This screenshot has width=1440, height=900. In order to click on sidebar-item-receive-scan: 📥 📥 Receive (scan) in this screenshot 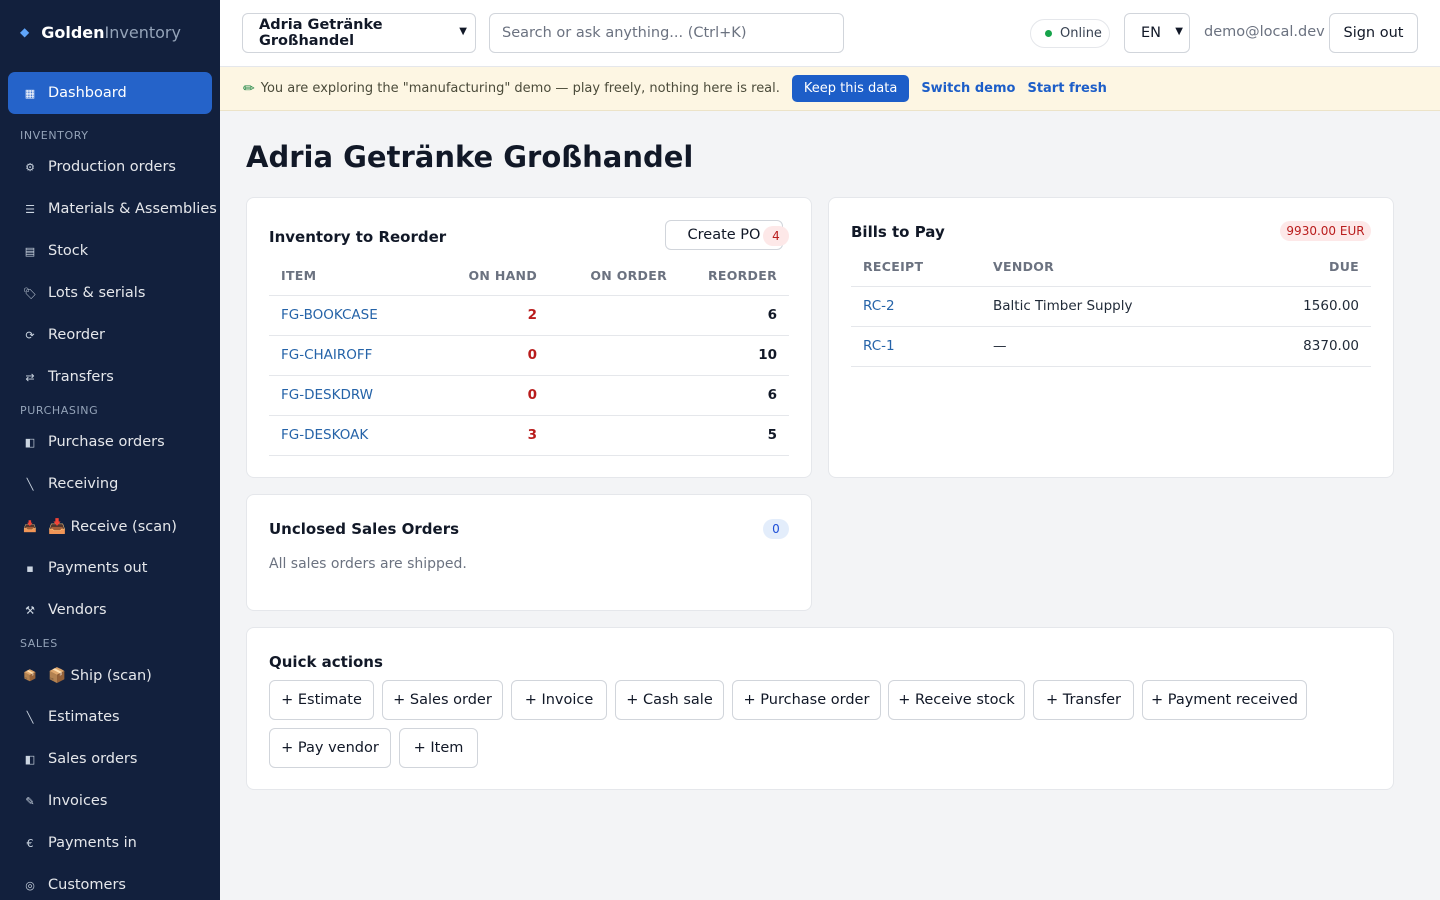, I will do `click(110, 526)`.